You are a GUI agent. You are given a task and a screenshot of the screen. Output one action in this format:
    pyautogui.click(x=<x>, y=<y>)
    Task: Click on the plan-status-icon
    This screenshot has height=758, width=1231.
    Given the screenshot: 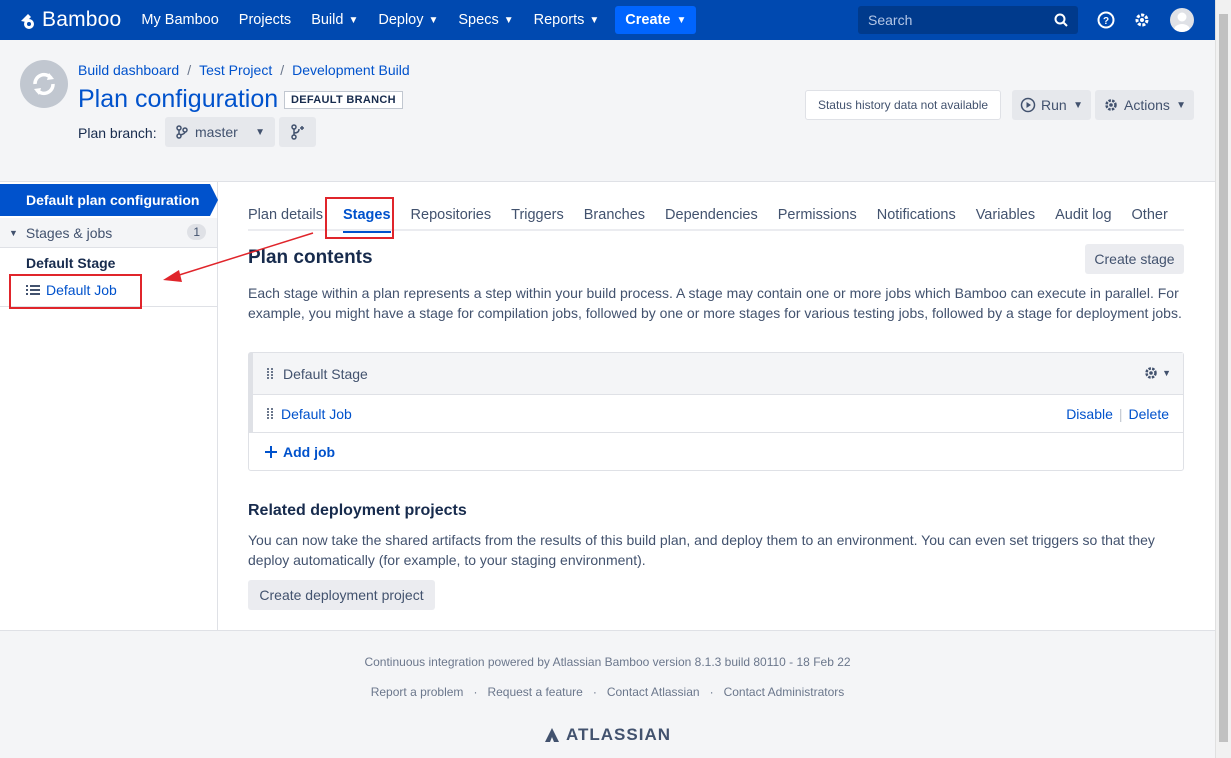 What is the action you would take?
    pyautogui.click(x=44, y=84)
    